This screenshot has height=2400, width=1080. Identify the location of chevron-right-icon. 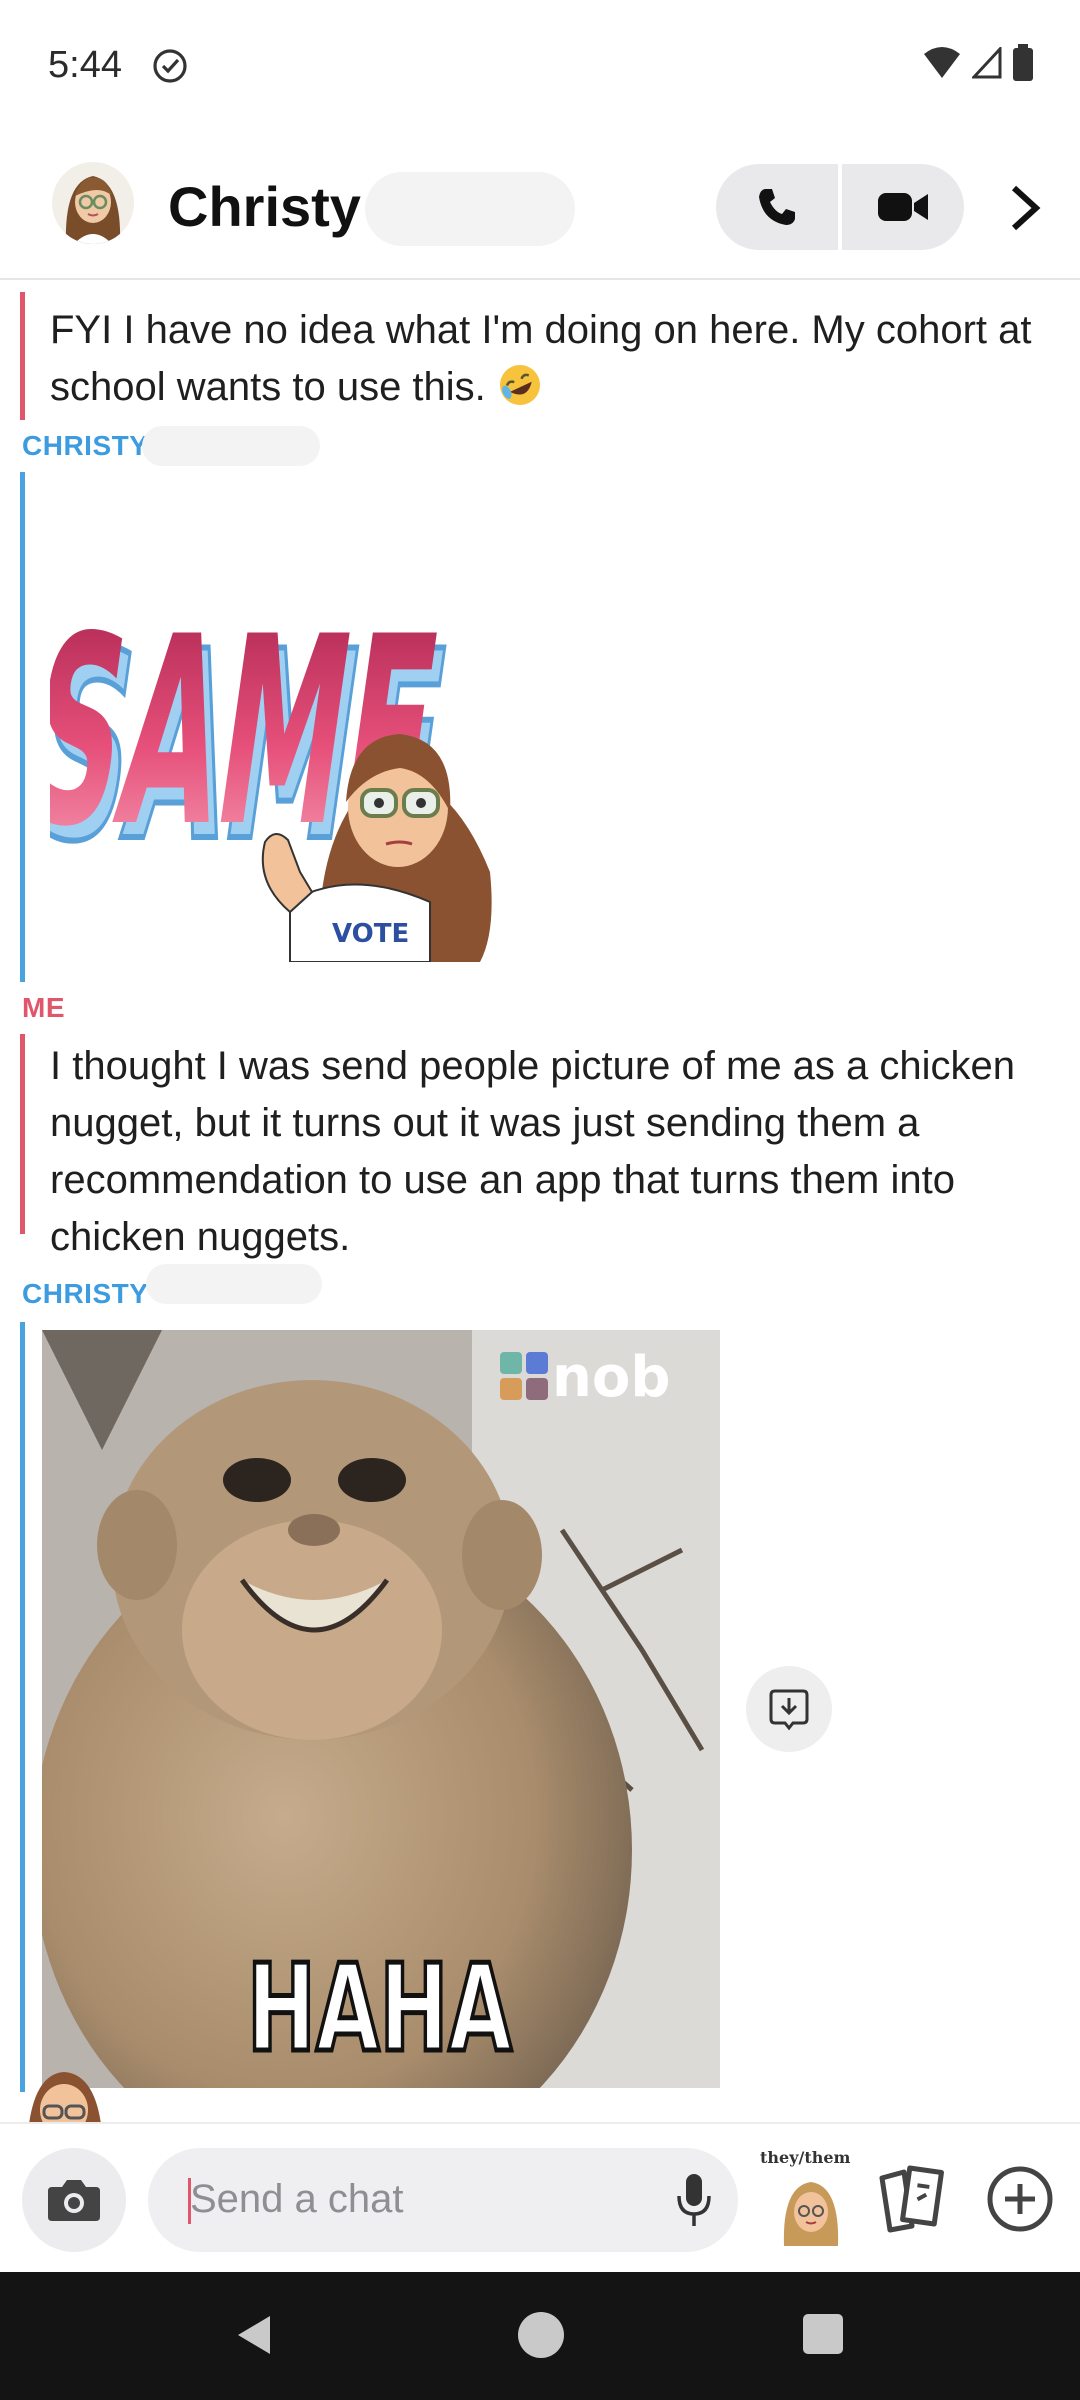
(1026, 208).